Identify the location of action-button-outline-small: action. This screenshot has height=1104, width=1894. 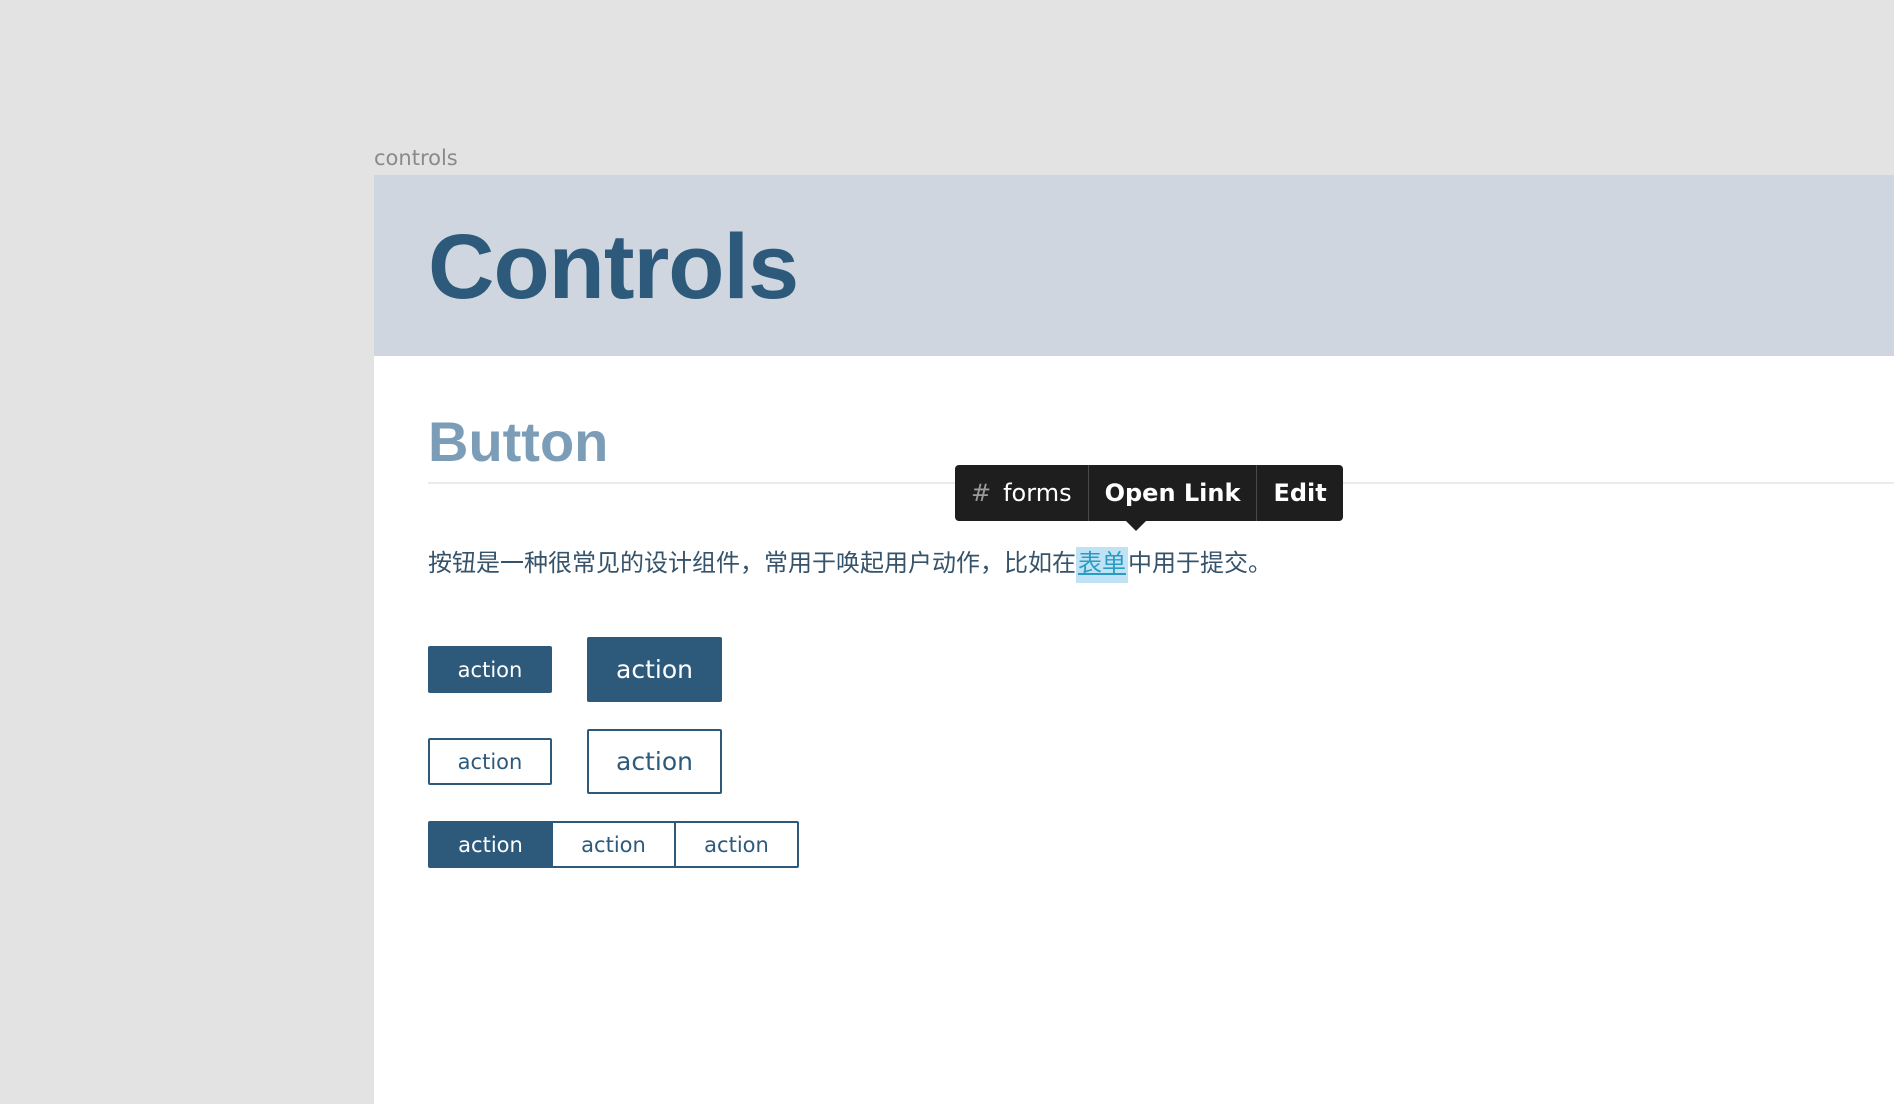
(490, 761).